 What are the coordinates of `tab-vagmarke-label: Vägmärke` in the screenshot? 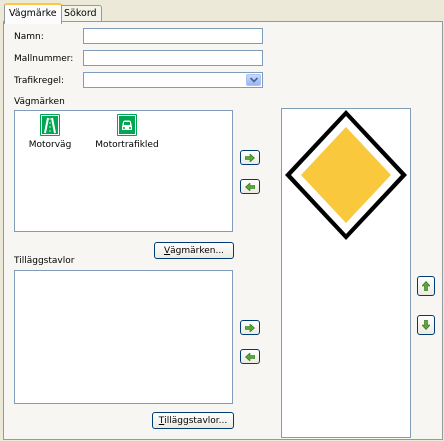 It's located at (33, 13).